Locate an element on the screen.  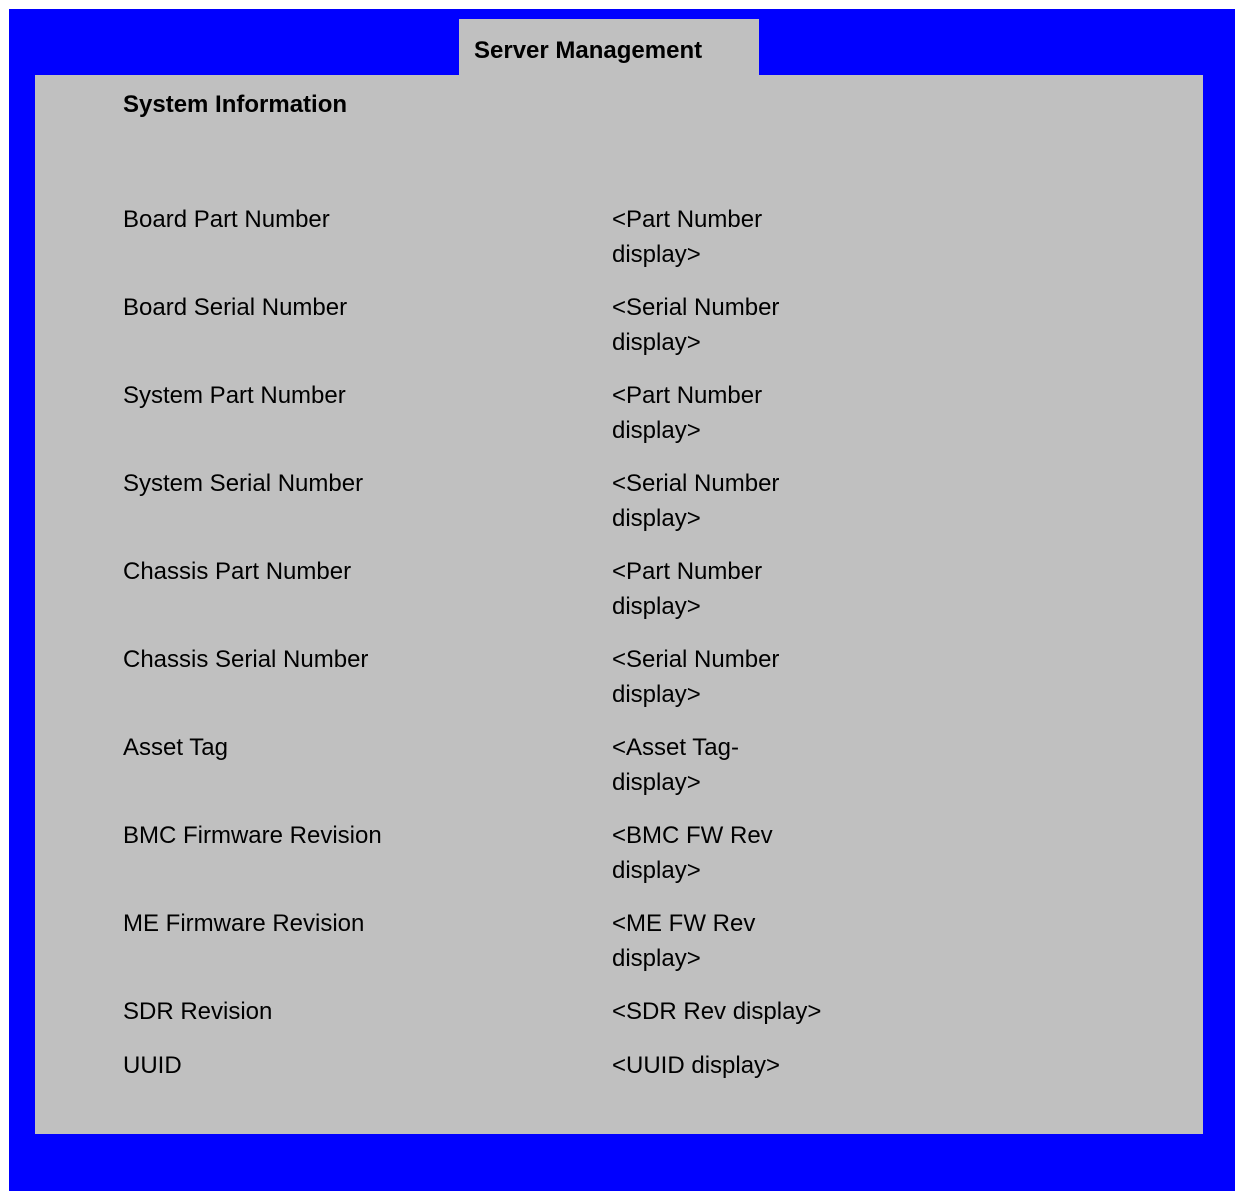
field-label: Chassis Part Number is located at coordinates (237, 571).